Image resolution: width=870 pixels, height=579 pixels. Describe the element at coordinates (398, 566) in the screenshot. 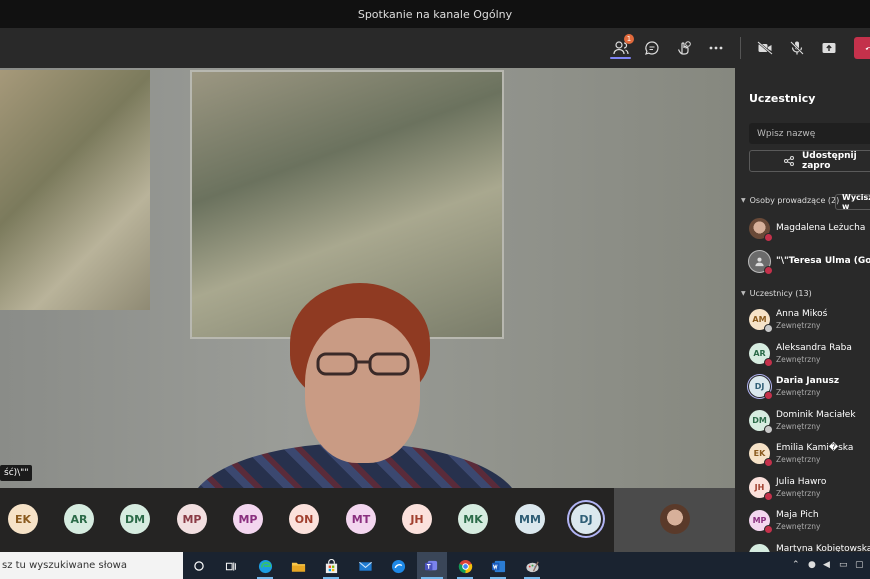

I see `edge-legacy-button` at that location.